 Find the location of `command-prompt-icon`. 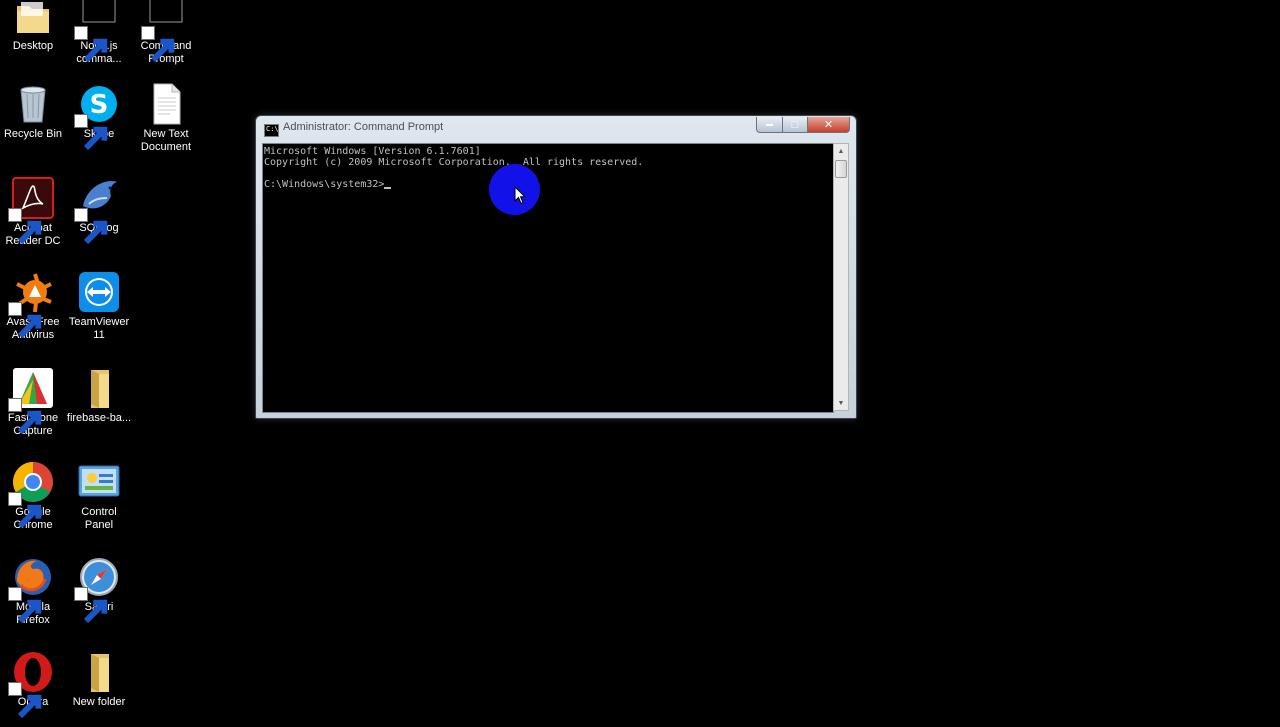

command-prompt-icon is located at coordinates (164, 31).